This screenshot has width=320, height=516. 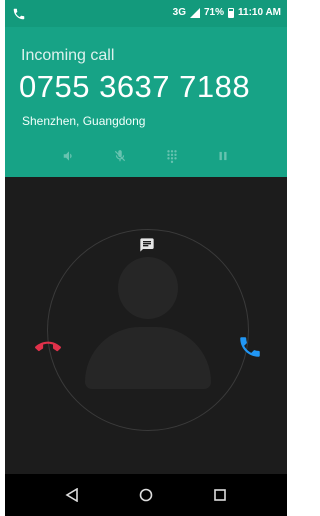 I want to click on status-bar: 3G 71% 11:10 AM, so click(x=146, y=13).